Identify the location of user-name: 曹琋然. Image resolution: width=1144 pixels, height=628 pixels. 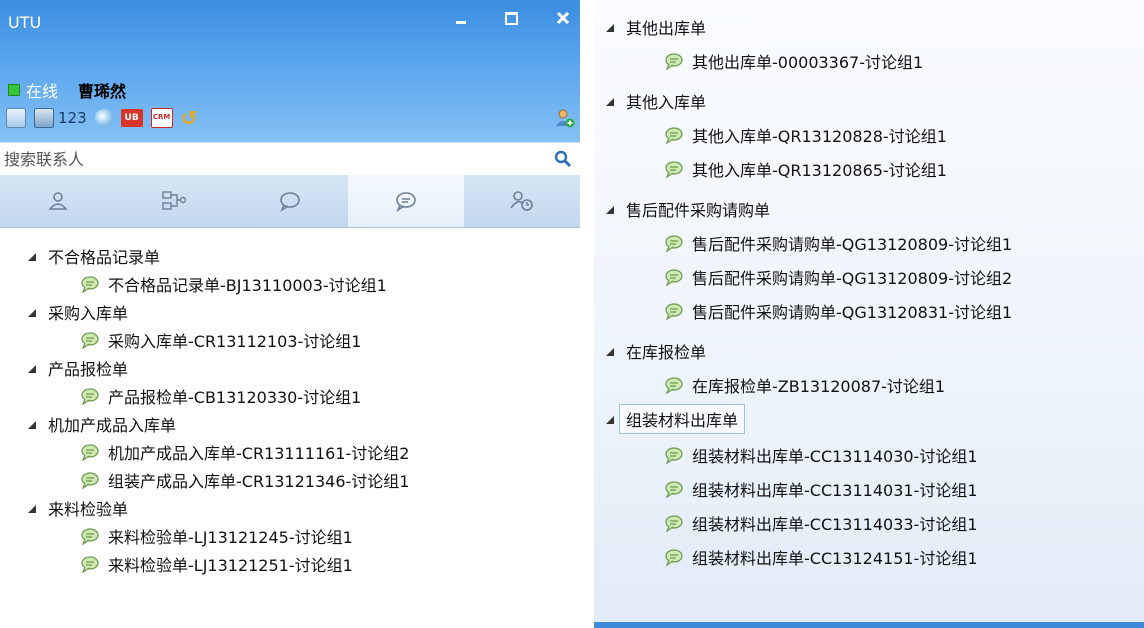
(102, 91).